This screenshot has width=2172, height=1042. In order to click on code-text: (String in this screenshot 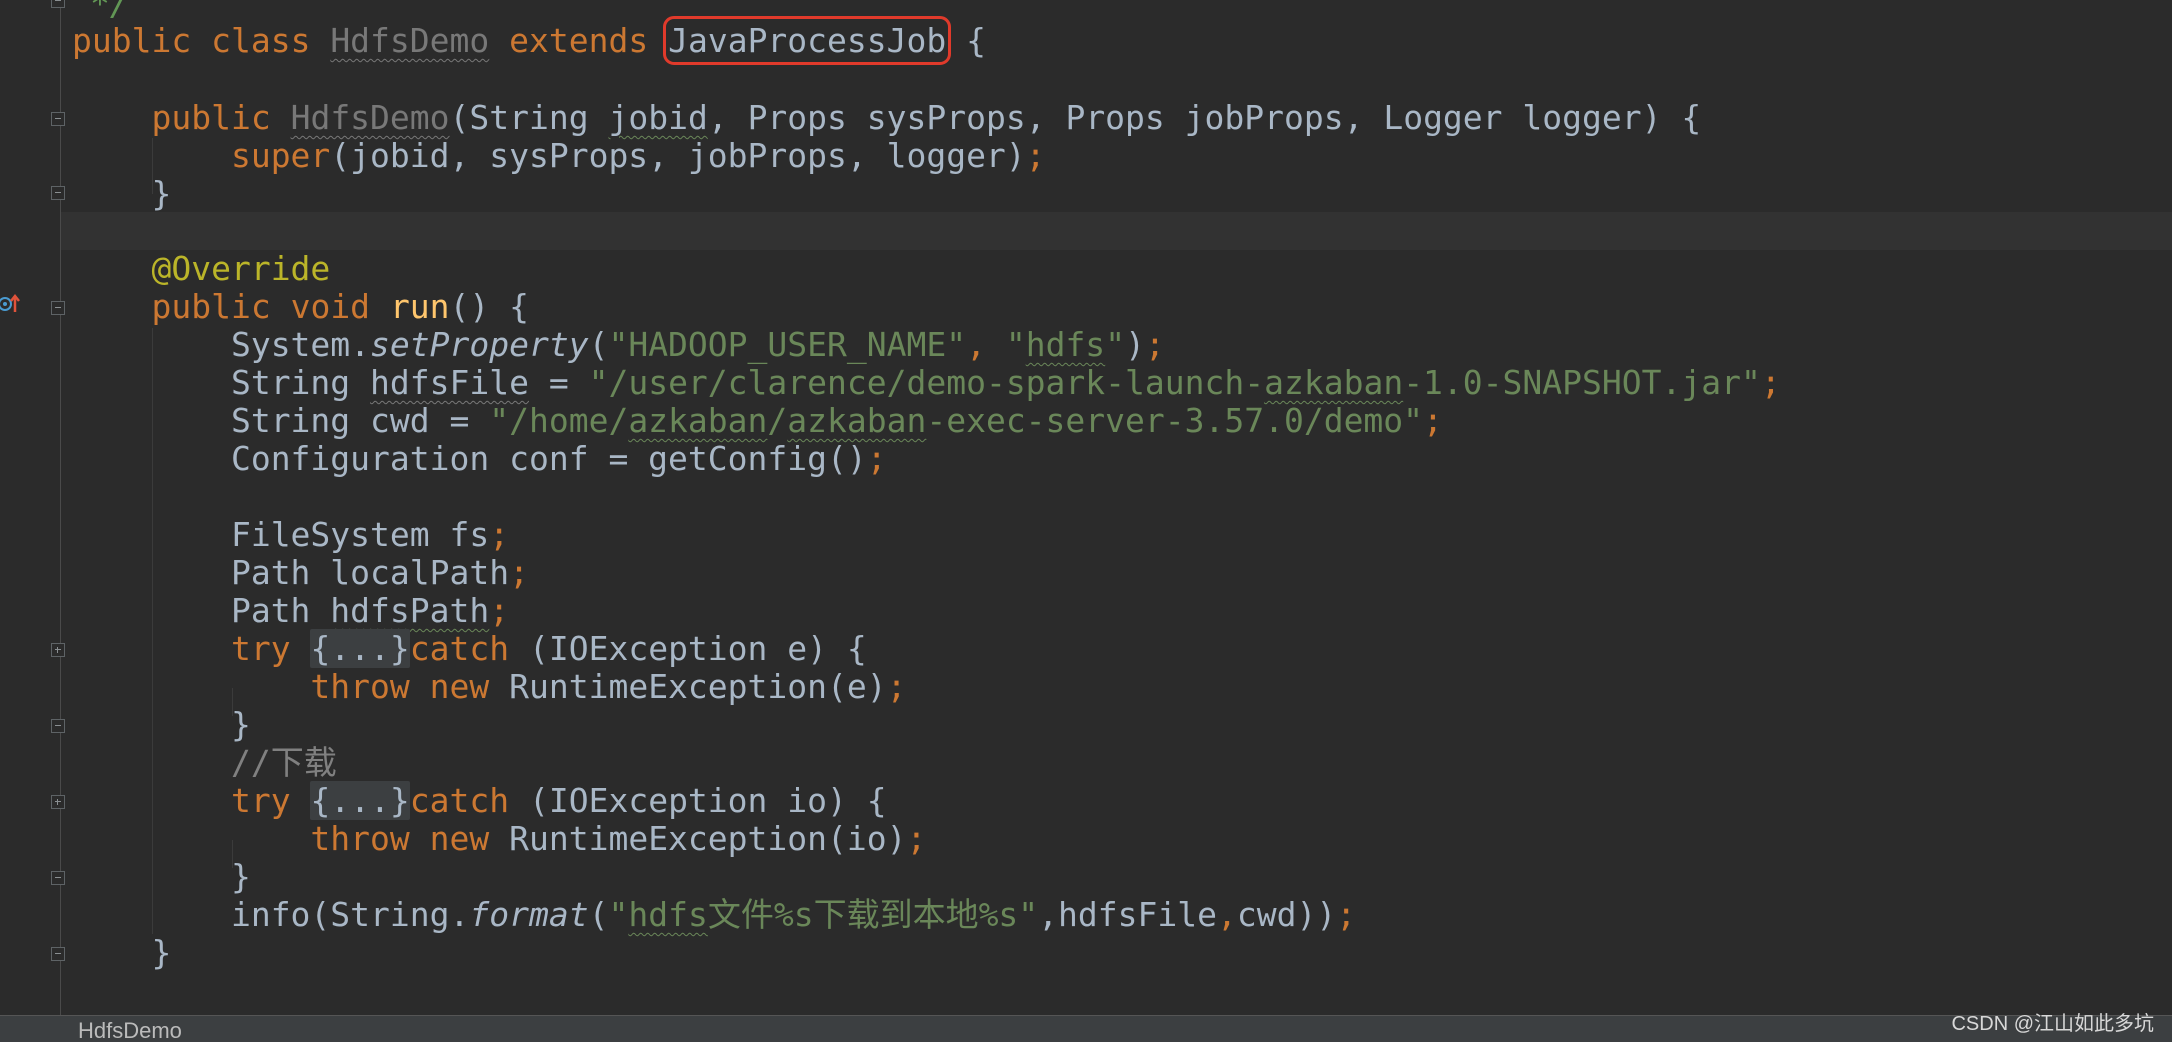, I will do `click(529, 117)`.